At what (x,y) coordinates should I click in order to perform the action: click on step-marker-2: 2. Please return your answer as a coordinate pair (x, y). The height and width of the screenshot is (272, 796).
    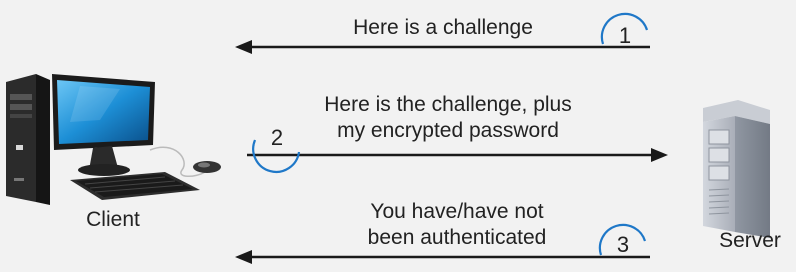
    Looking at the image, I should click on (276, 149).